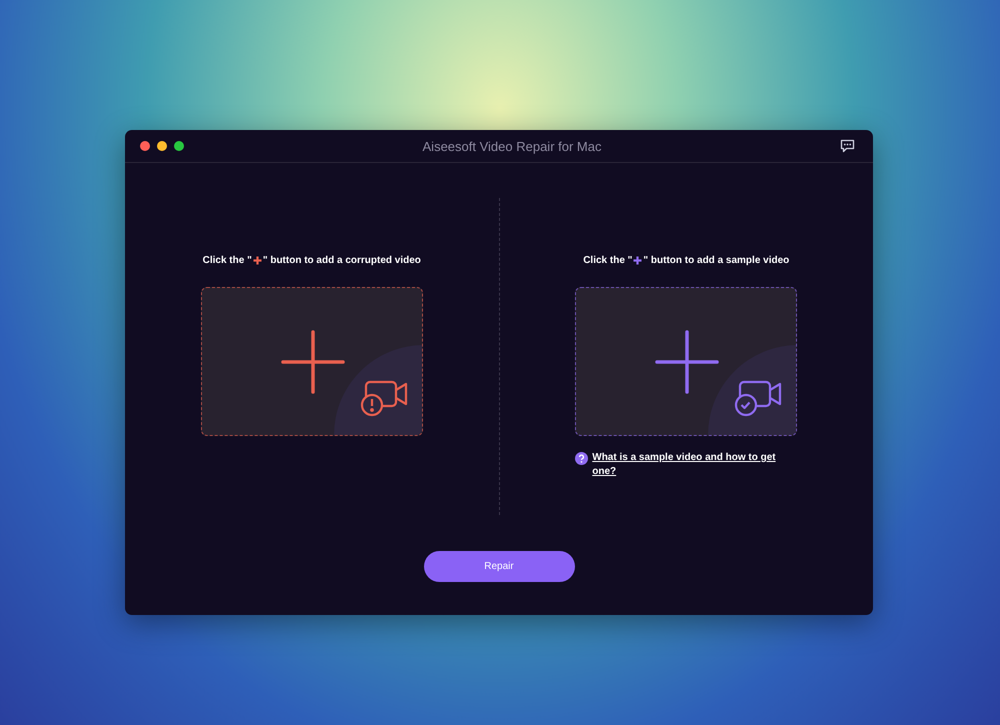  What do you see at coordinates (341, 260) in the screenshot?
I see `instruction-text: " button to add a corrupted video` at bounding box center [341, 260].